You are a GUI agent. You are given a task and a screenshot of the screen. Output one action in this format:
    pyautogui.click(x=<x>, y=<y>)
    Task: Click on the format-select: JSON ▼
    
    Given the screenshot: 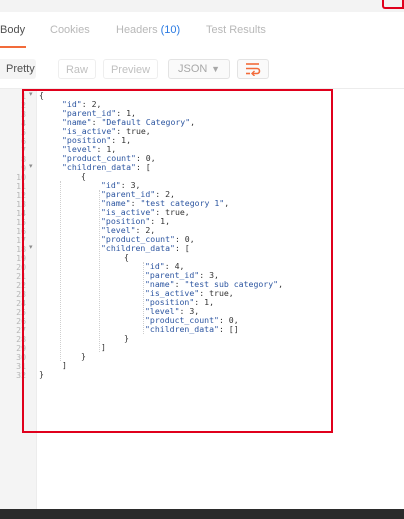 What is the action you would take?
    pyautogui.click(x=199, y=69)
    